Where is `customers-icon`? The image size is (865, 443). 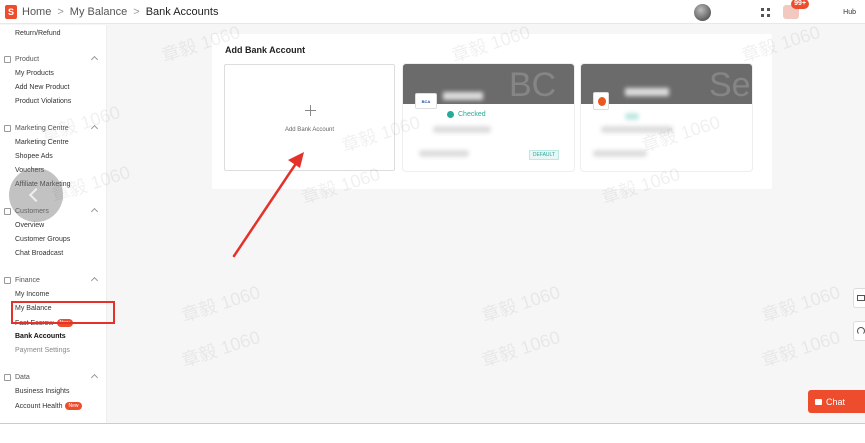 customers-icon is located at coordinates (7, 211).